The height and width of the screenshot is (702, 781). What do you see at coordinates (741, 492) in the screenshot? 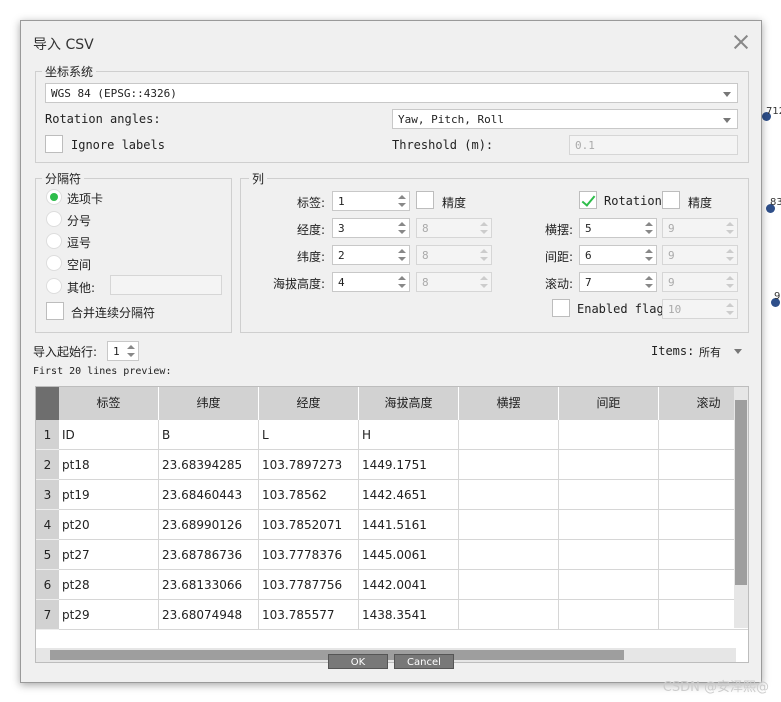
I see `vertical-scroll-thumb` at bounding box center [741, 492].